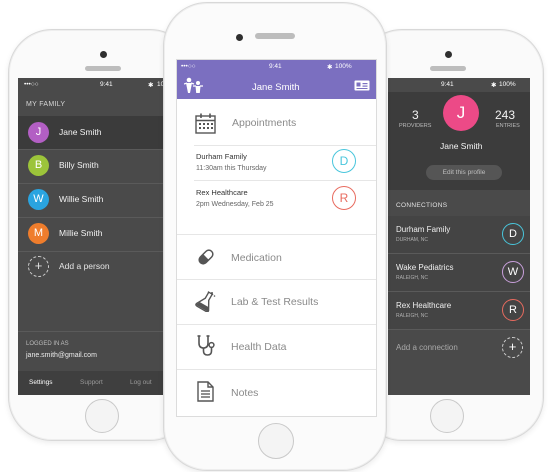  Describe the element at coordinates (81, 199) in the screenshot. I see `member-name: Willie Smith` at that location.